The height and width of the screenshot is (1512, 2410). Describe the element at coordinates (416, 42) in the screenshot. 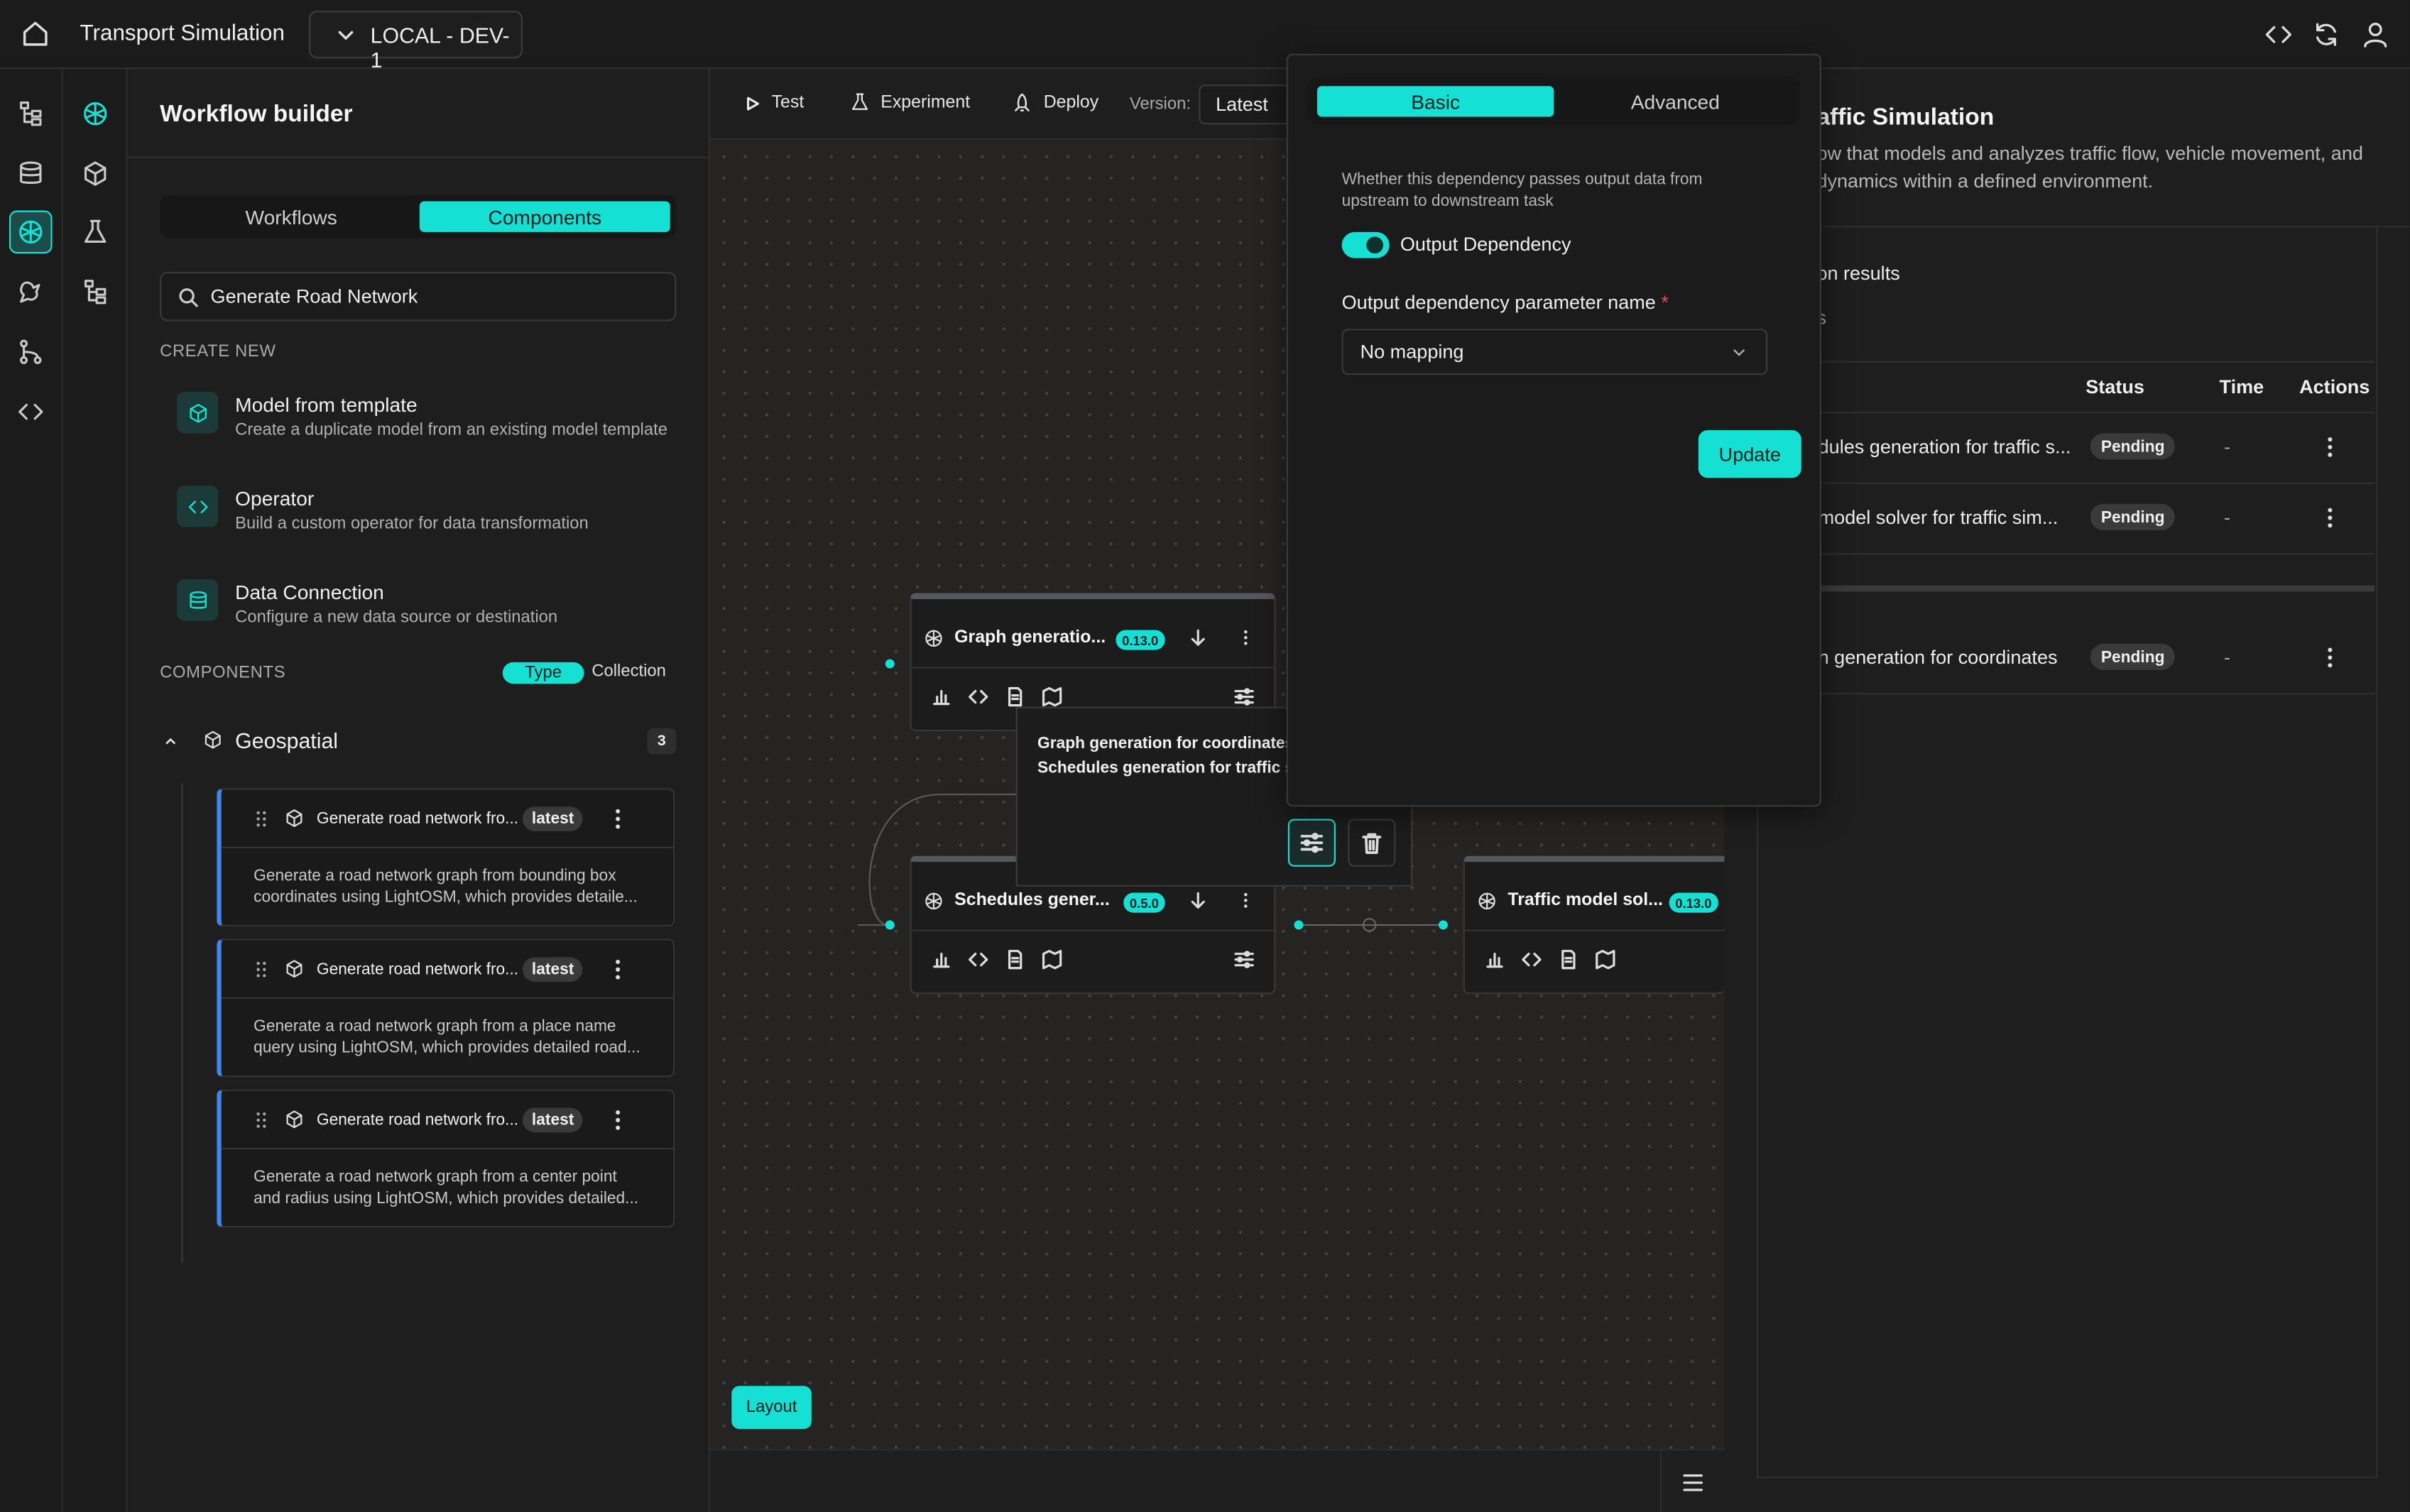

I see `environment-select: LOCAL - DEV-1` at that location.